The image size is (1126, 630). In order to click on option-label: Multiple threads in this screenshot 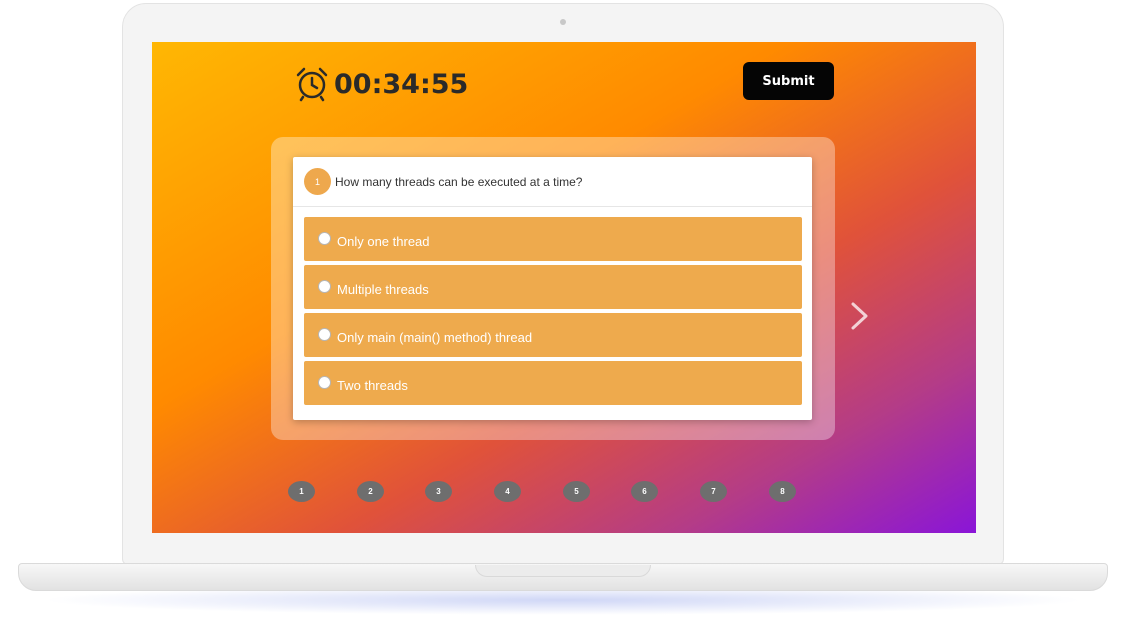, I will do `click(383, 289)`.